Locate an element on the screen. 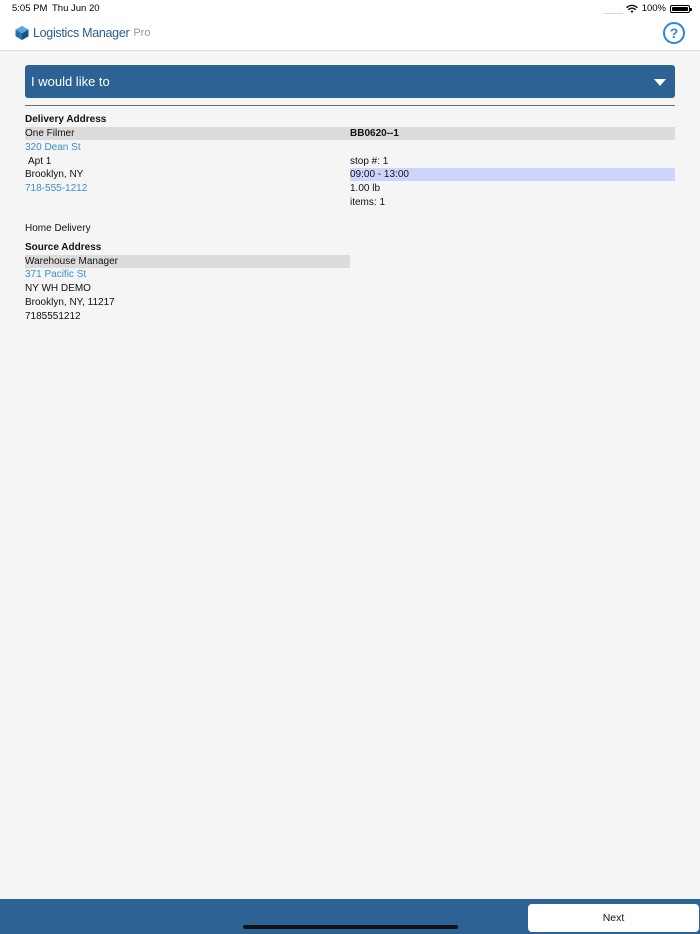 This screenshot has width=700, height=934. delivery-unit: Apt 1 is located at coordinates (40, 161).